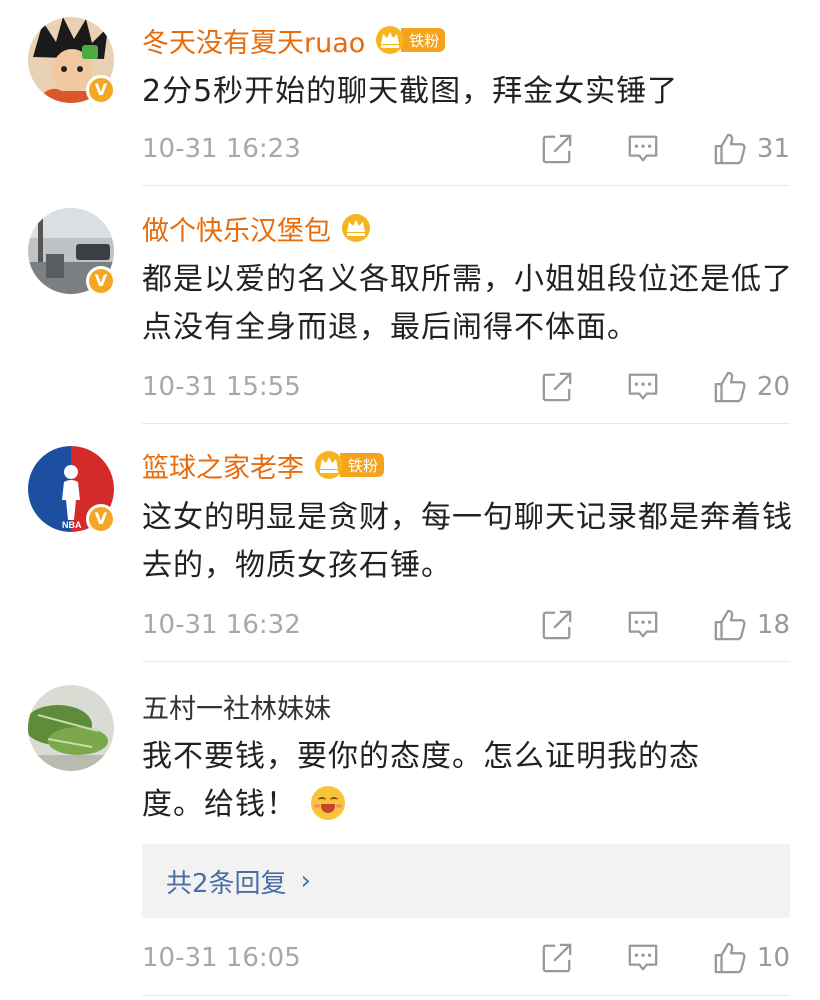  What do you see at coordinates (751, 625) in the screenshot?
I see `like-button: 18` at bounding box center [751, 625].